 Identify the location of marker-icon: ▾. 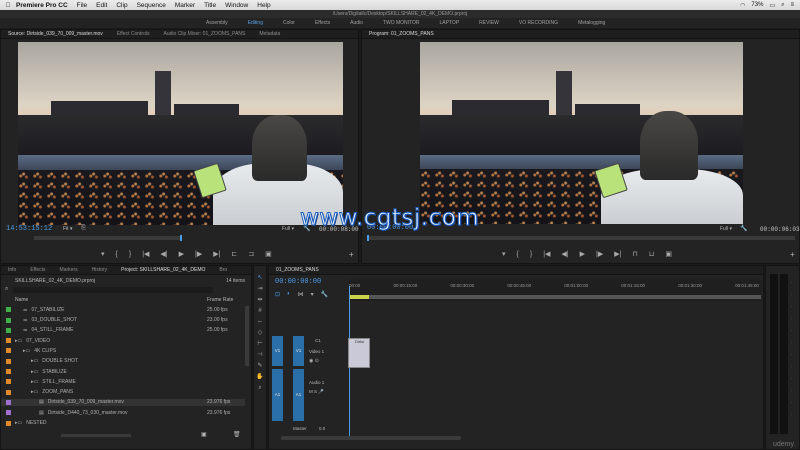
(504, 254).